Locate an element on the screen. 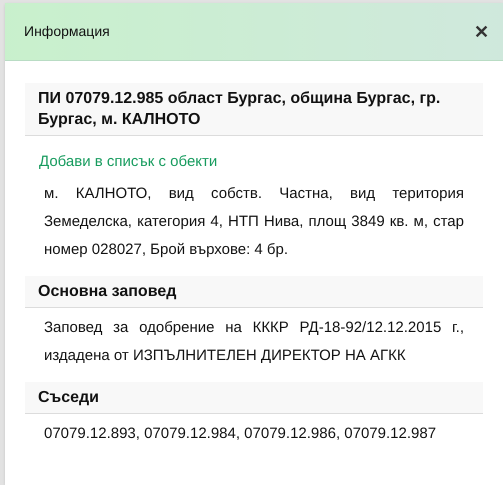  section-heading: ПИ 07079.12.985 област Бургас, община Бургас, гр. Бургас, м. КАЛНОТО is located at coordinates (254, 109).